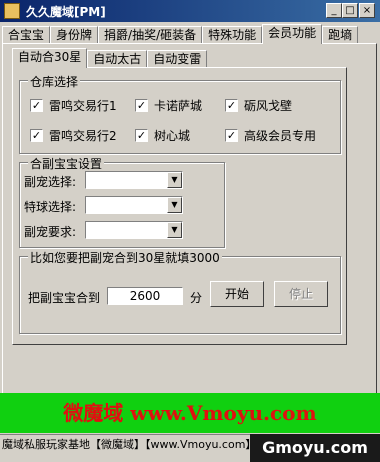  I want to click on maximize-button: □, so click(350, 10).